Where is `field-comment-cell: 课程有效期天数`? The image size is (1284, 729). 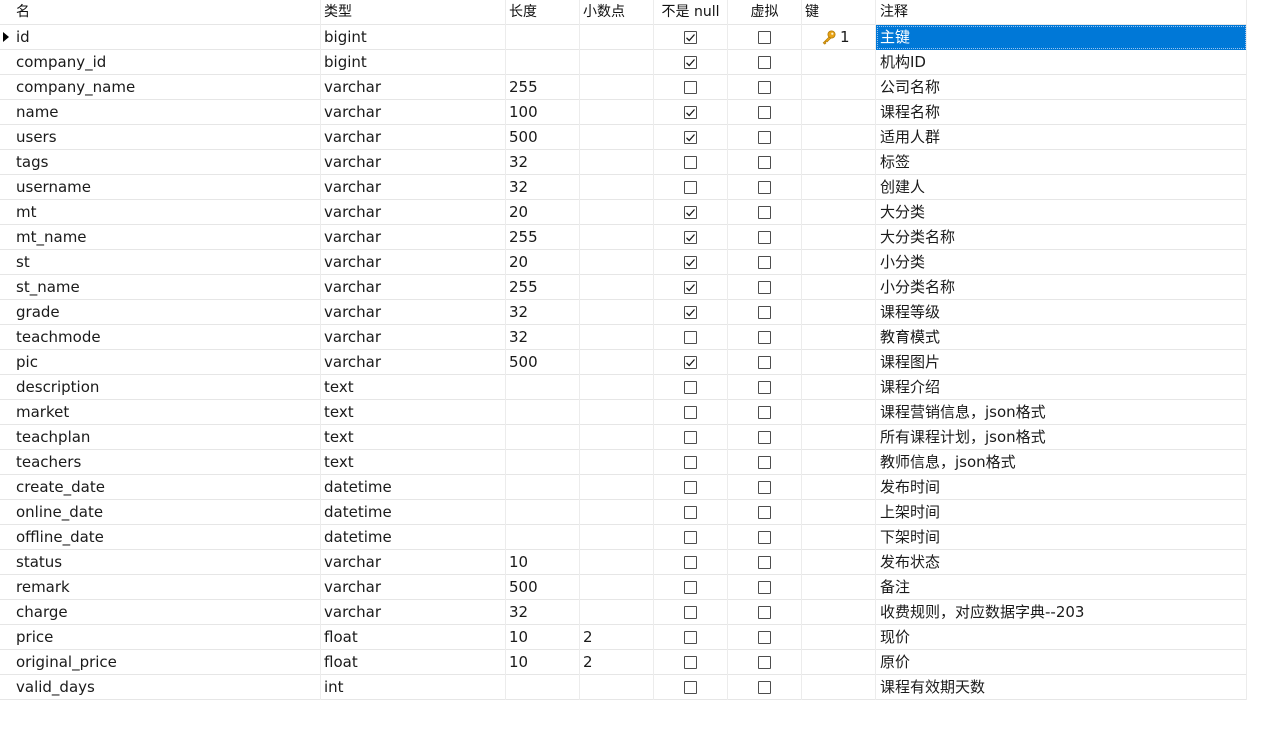 field-comment-cell: 课程有效期天数 is located at coordinates (1061, 687).